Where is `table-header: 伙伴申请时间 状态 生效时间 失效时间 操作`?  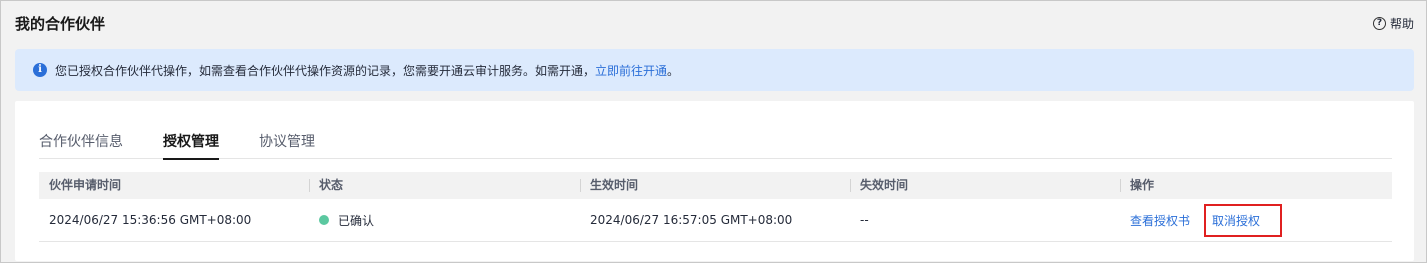 table-header: 伙伴申请时间 状态 生效时间 失效时间 操作 is located at coordinates (715, 185).